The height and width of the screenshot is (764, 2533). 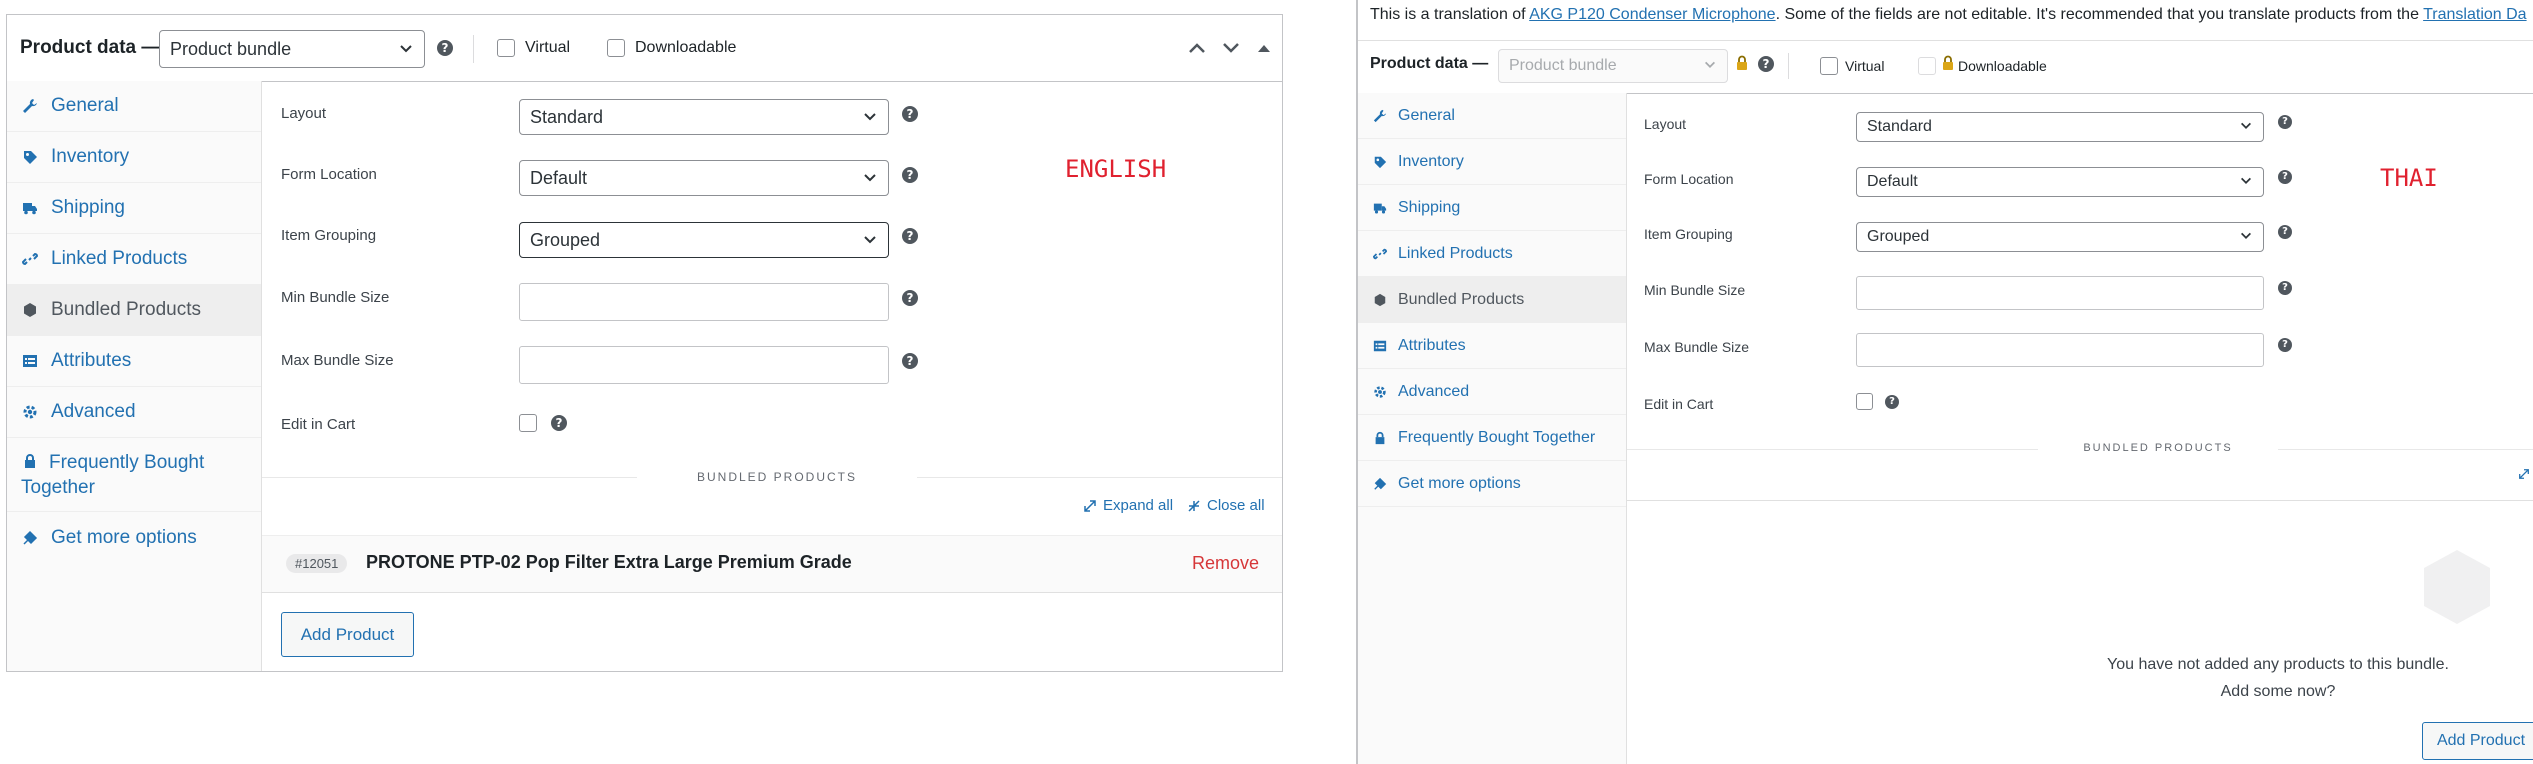 I want to click on downloadable-checkbox-disabled, so click(x=1927, y=66).